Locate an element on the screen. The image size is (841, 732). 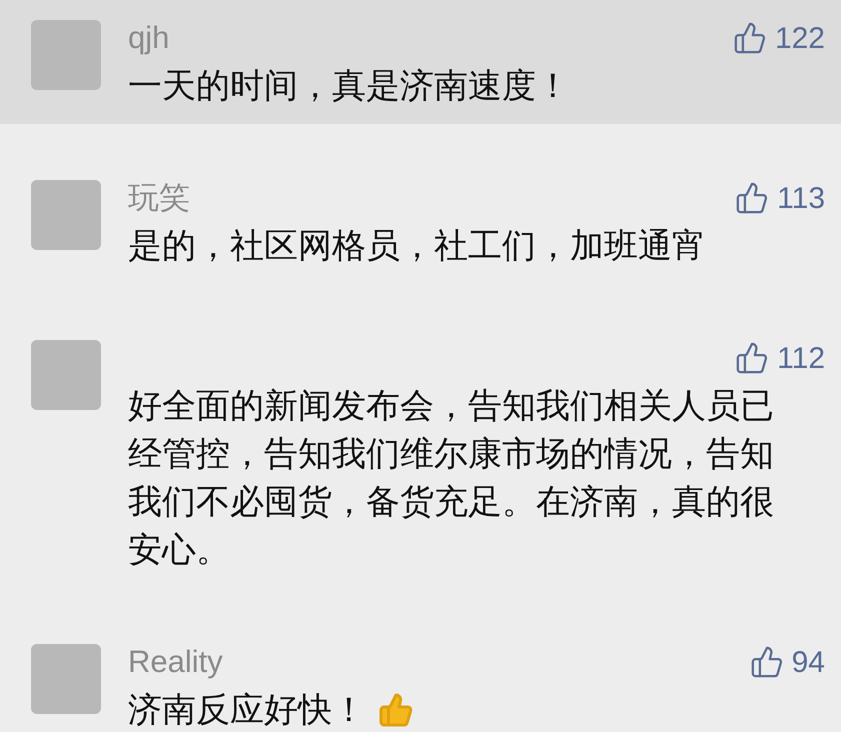
like-button: 122 is located at coordinates (778, 38).